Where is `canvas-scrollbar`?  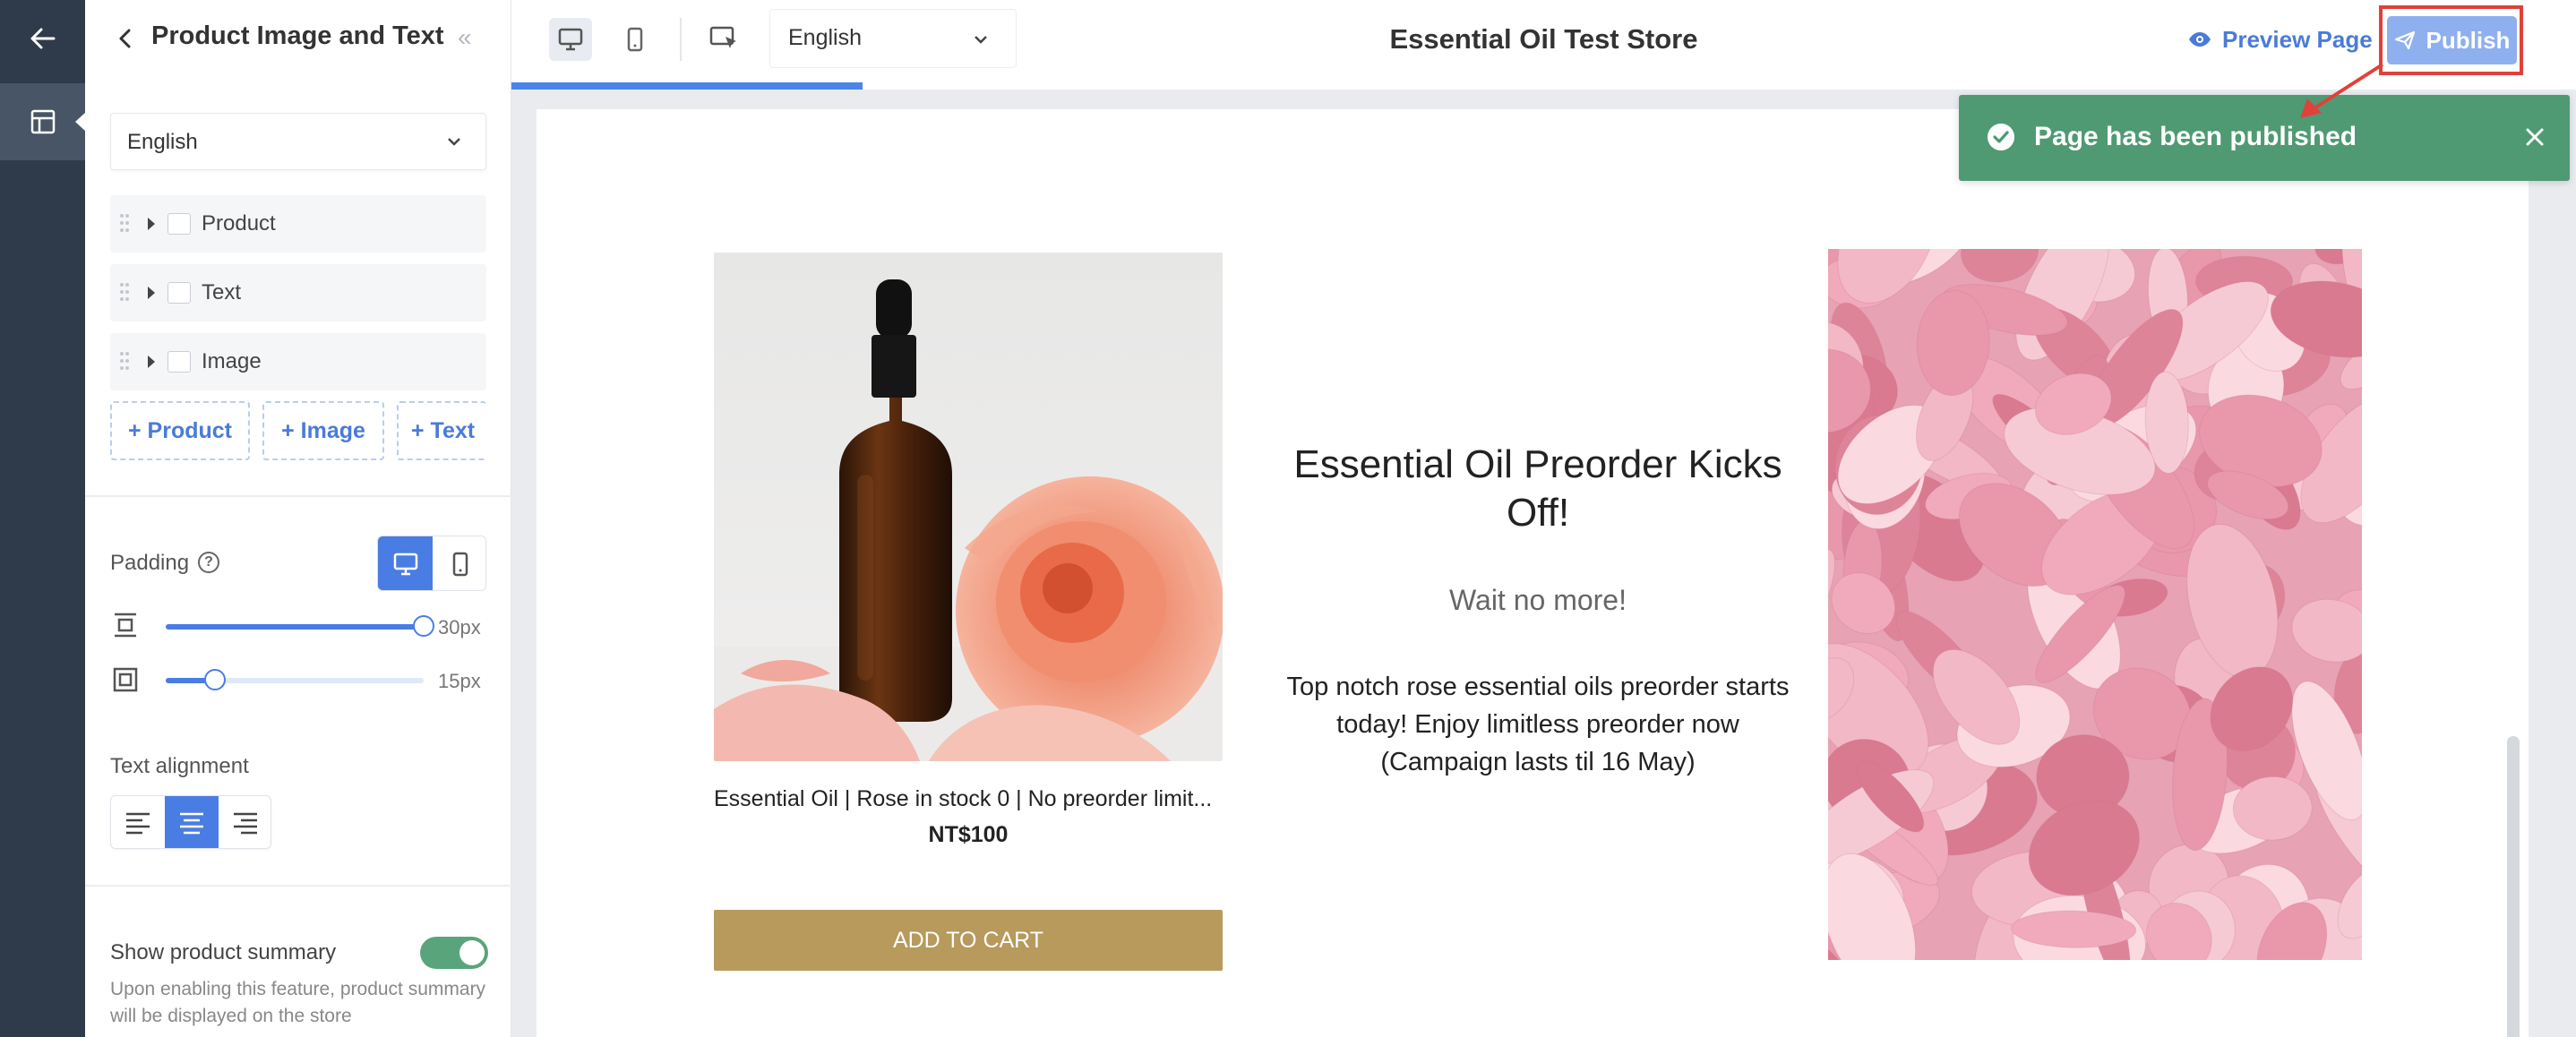
canvas-scrollbar is located at coordinates (2513, 886).